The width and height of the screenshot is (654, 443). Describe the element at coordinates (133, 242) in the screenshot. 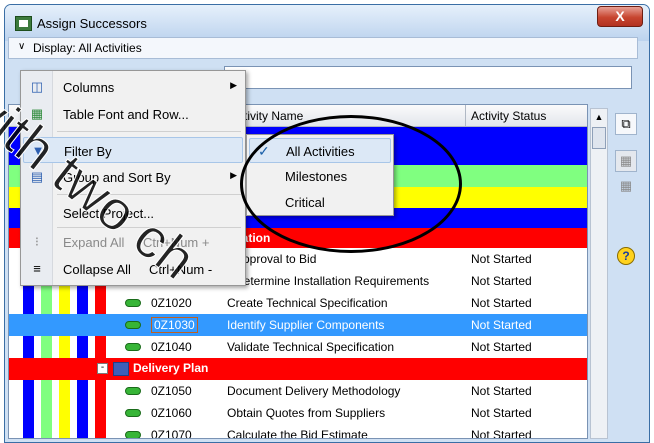

I see `menu-item-expand-all: ⁝ Expand All Ctrl+Num +` at that location.